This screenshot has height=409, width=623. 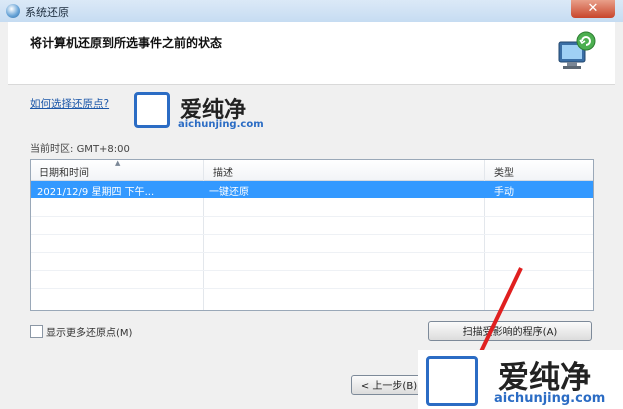 I want to click on title-bar: 系统还原 ✕, so click(x=311, y=11).